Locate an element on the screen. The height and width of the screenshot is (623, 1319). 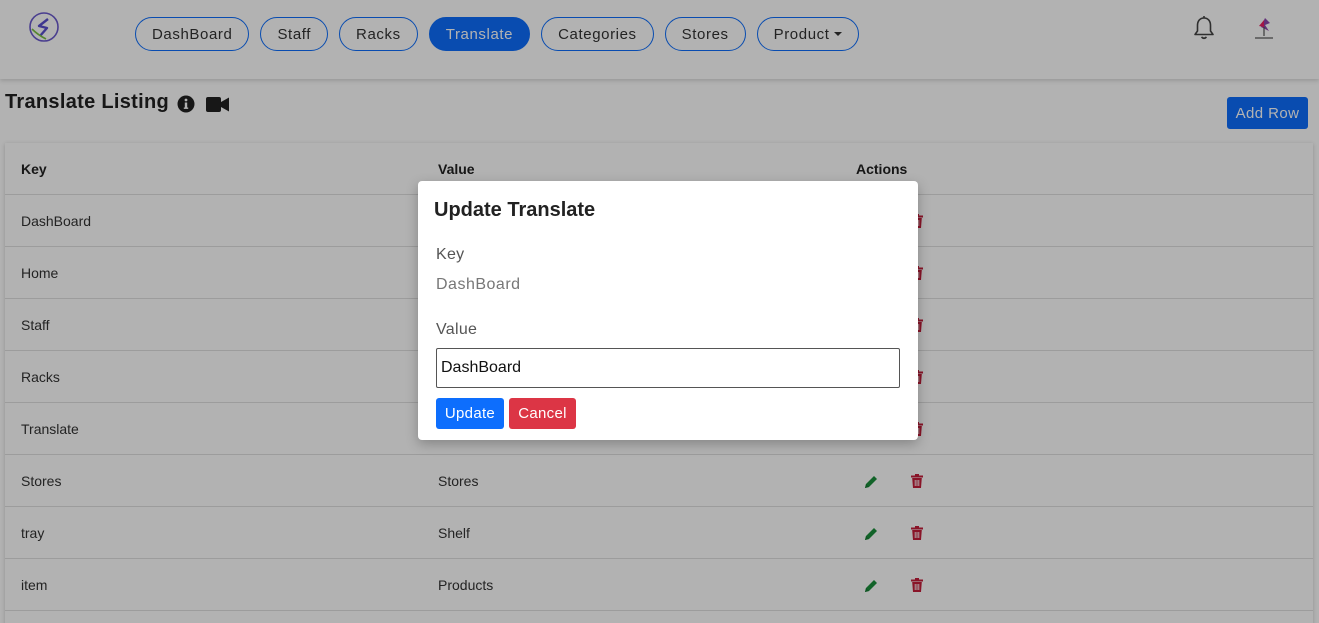
value-input is located at coordinates (668, 368).